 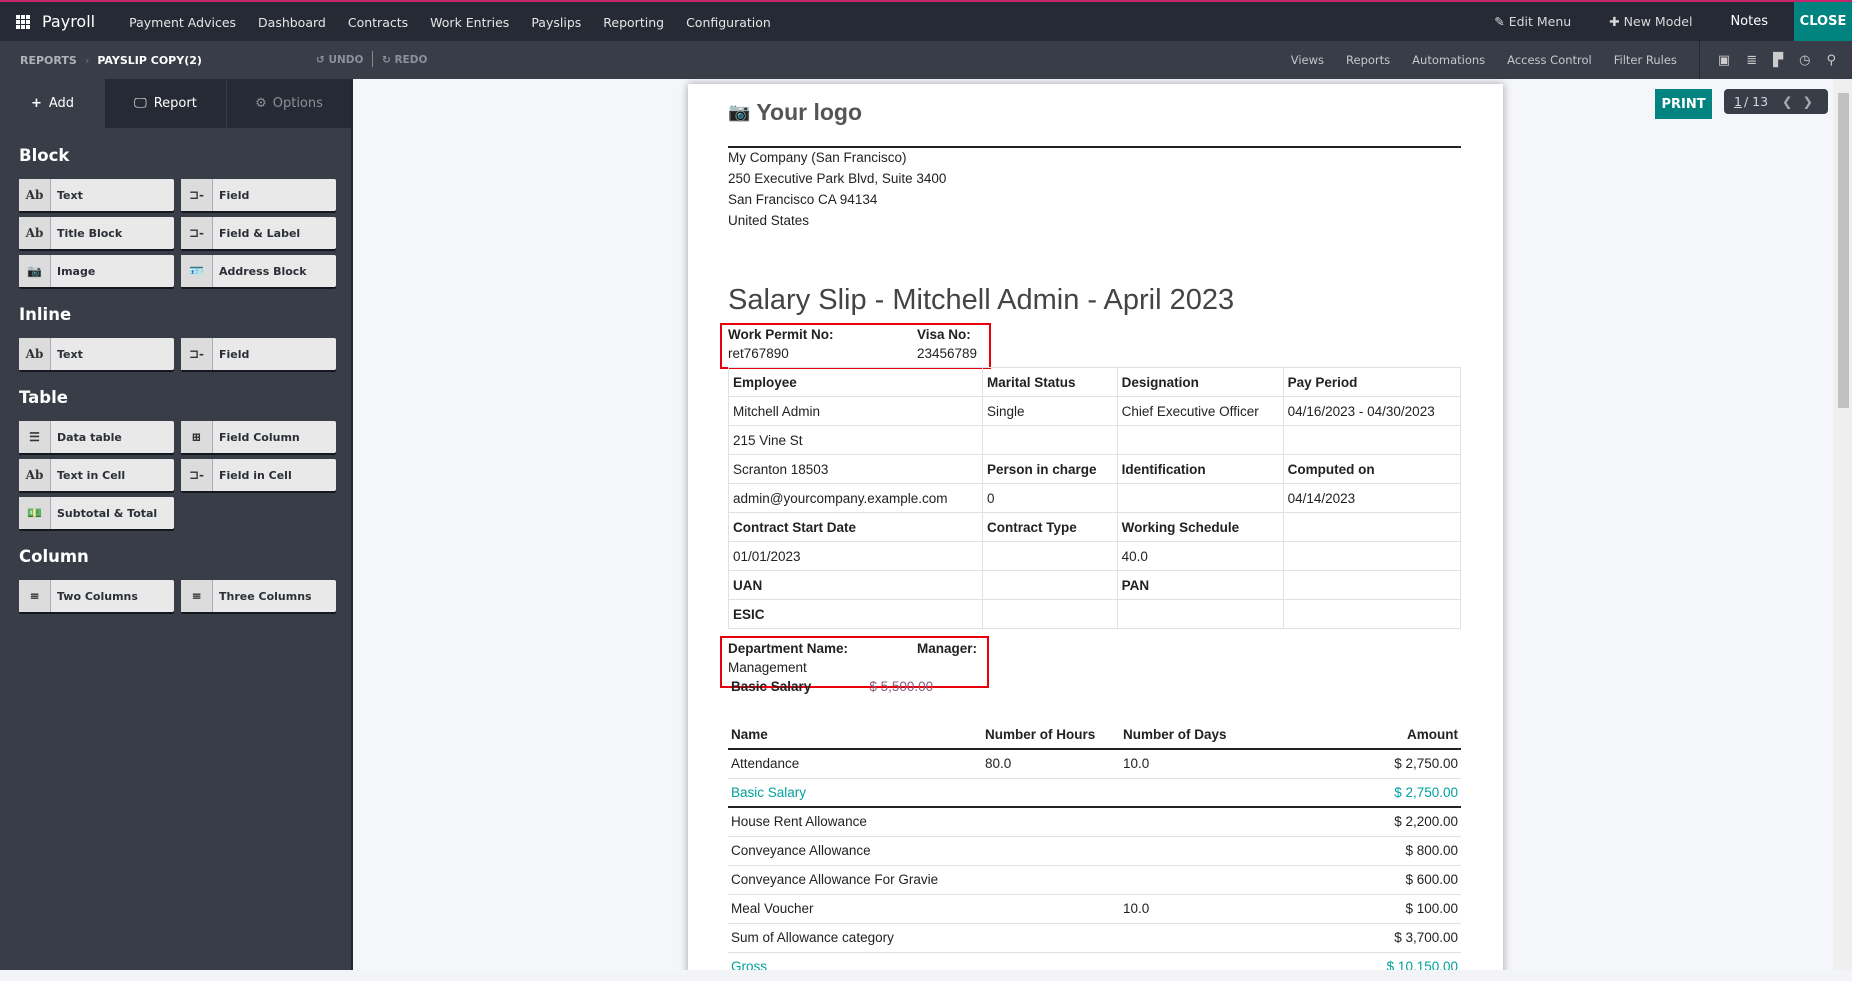 What do you see at coordinates (1359, 793) in the screenshot?
I see `cell-amount: $ 2,750.00` at bounding box center [1359, 793].